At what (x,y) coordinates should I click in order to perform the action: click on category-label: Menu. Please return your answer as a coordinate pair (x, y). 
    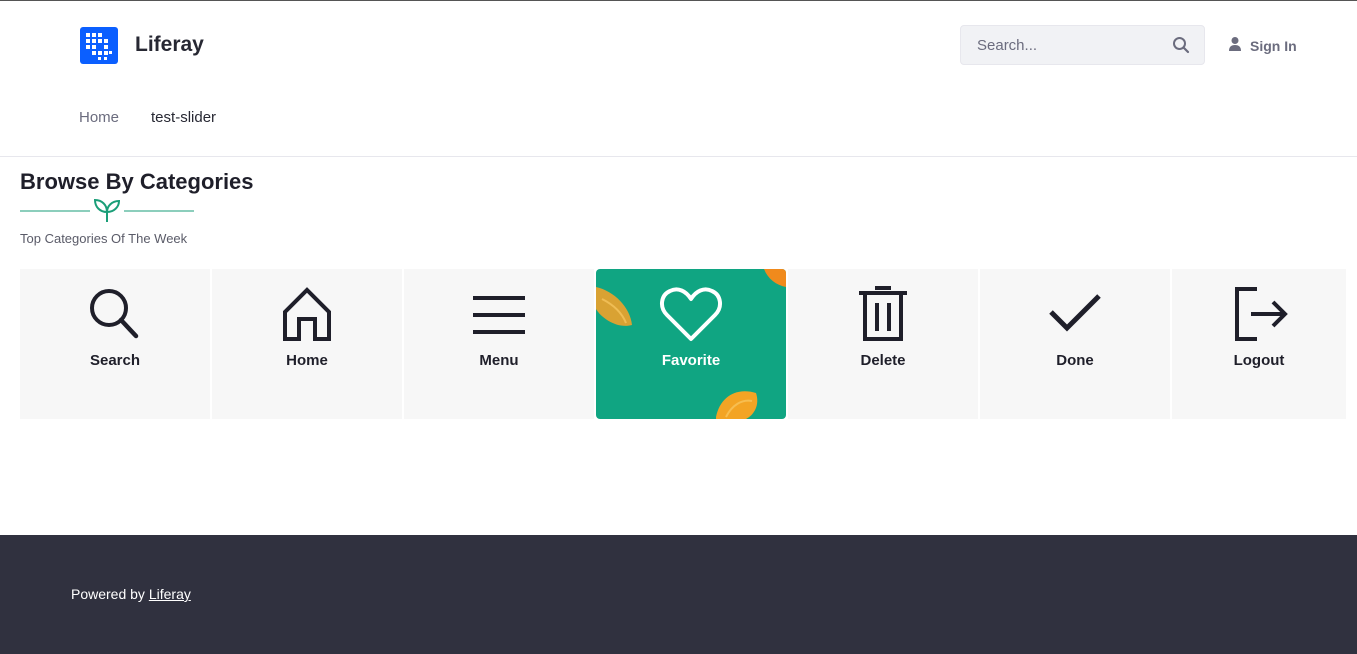
    Looking at the image, I should click on (499, 360).